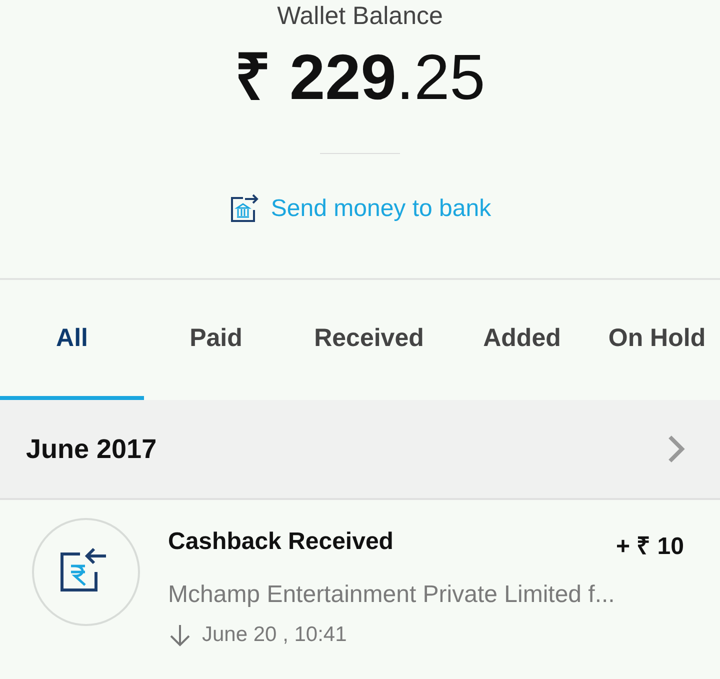 This screenshot has width=720, height=679. What do you see at coordinates (281, 542) in the screenshot?
I see `transaction-title: Cashback Received` at bounding box center [281, 542].